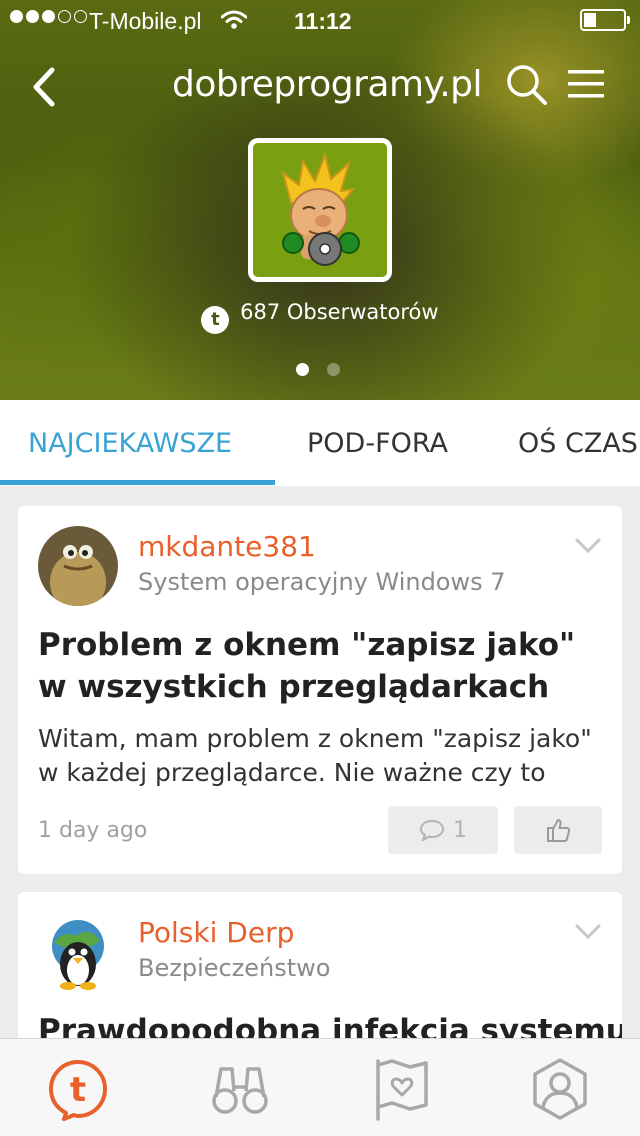 This screenshot has height=1136, width=640. Describe the element at coordinates (323, 21) in the screenshot. I see `status-time: 11:12` at that location.